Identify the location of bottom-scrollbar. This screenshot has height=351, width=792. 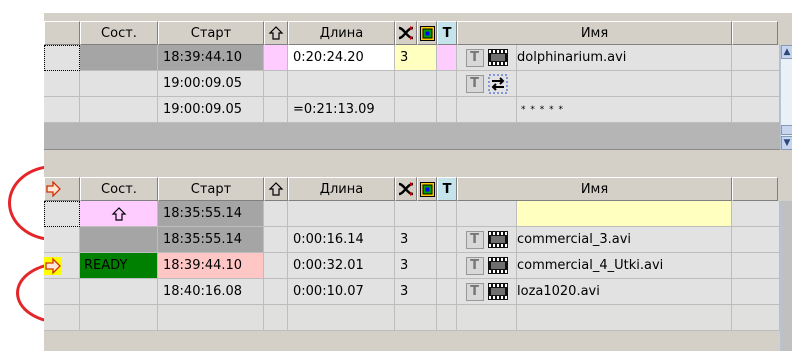
(786, 276).